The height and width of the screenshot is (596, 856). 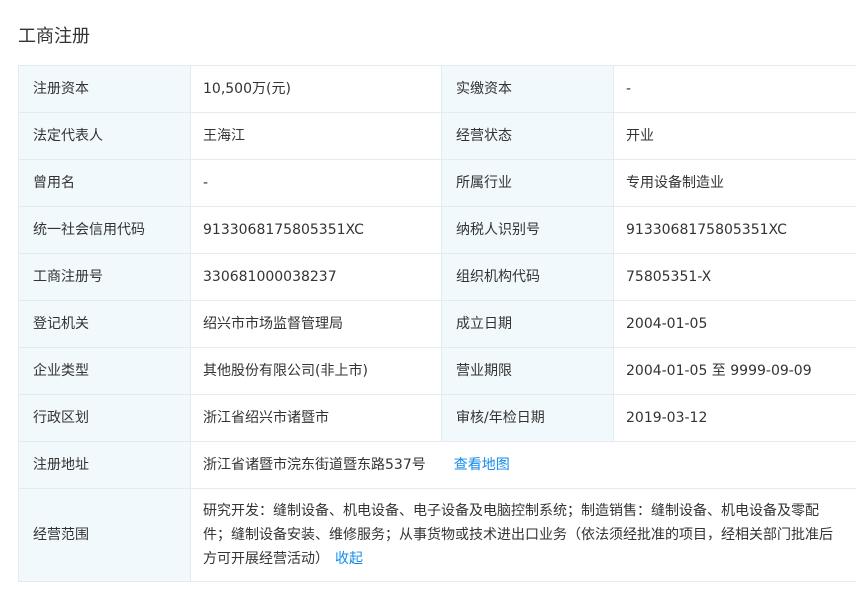 What do you see at coordinates (104, 465) in the screenshot?
I see `address-label: 注册地址` at bounding box center [104, 465].